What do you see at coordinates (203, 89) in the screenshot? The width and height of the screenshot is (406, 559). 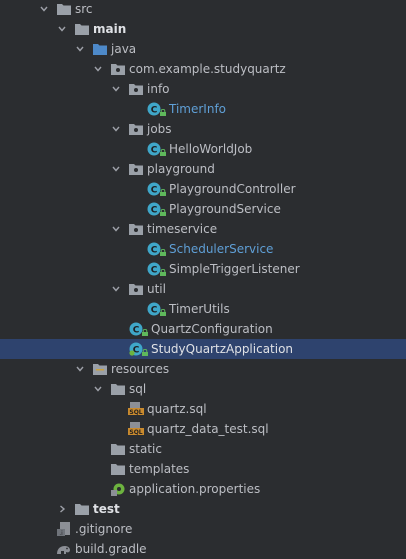 I see `tree-row-info: info` at bounding box center [203, 89].